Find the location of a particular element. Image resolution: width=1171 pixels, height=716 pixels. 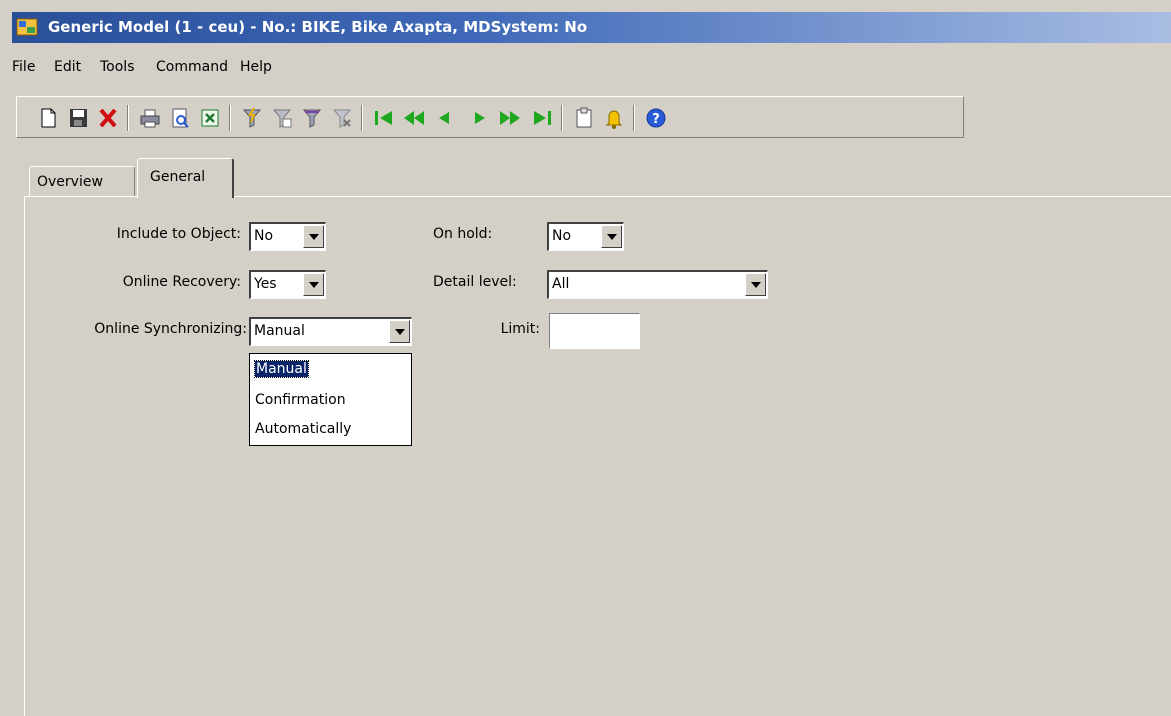

limit-input is located at coordinates (594, 331).